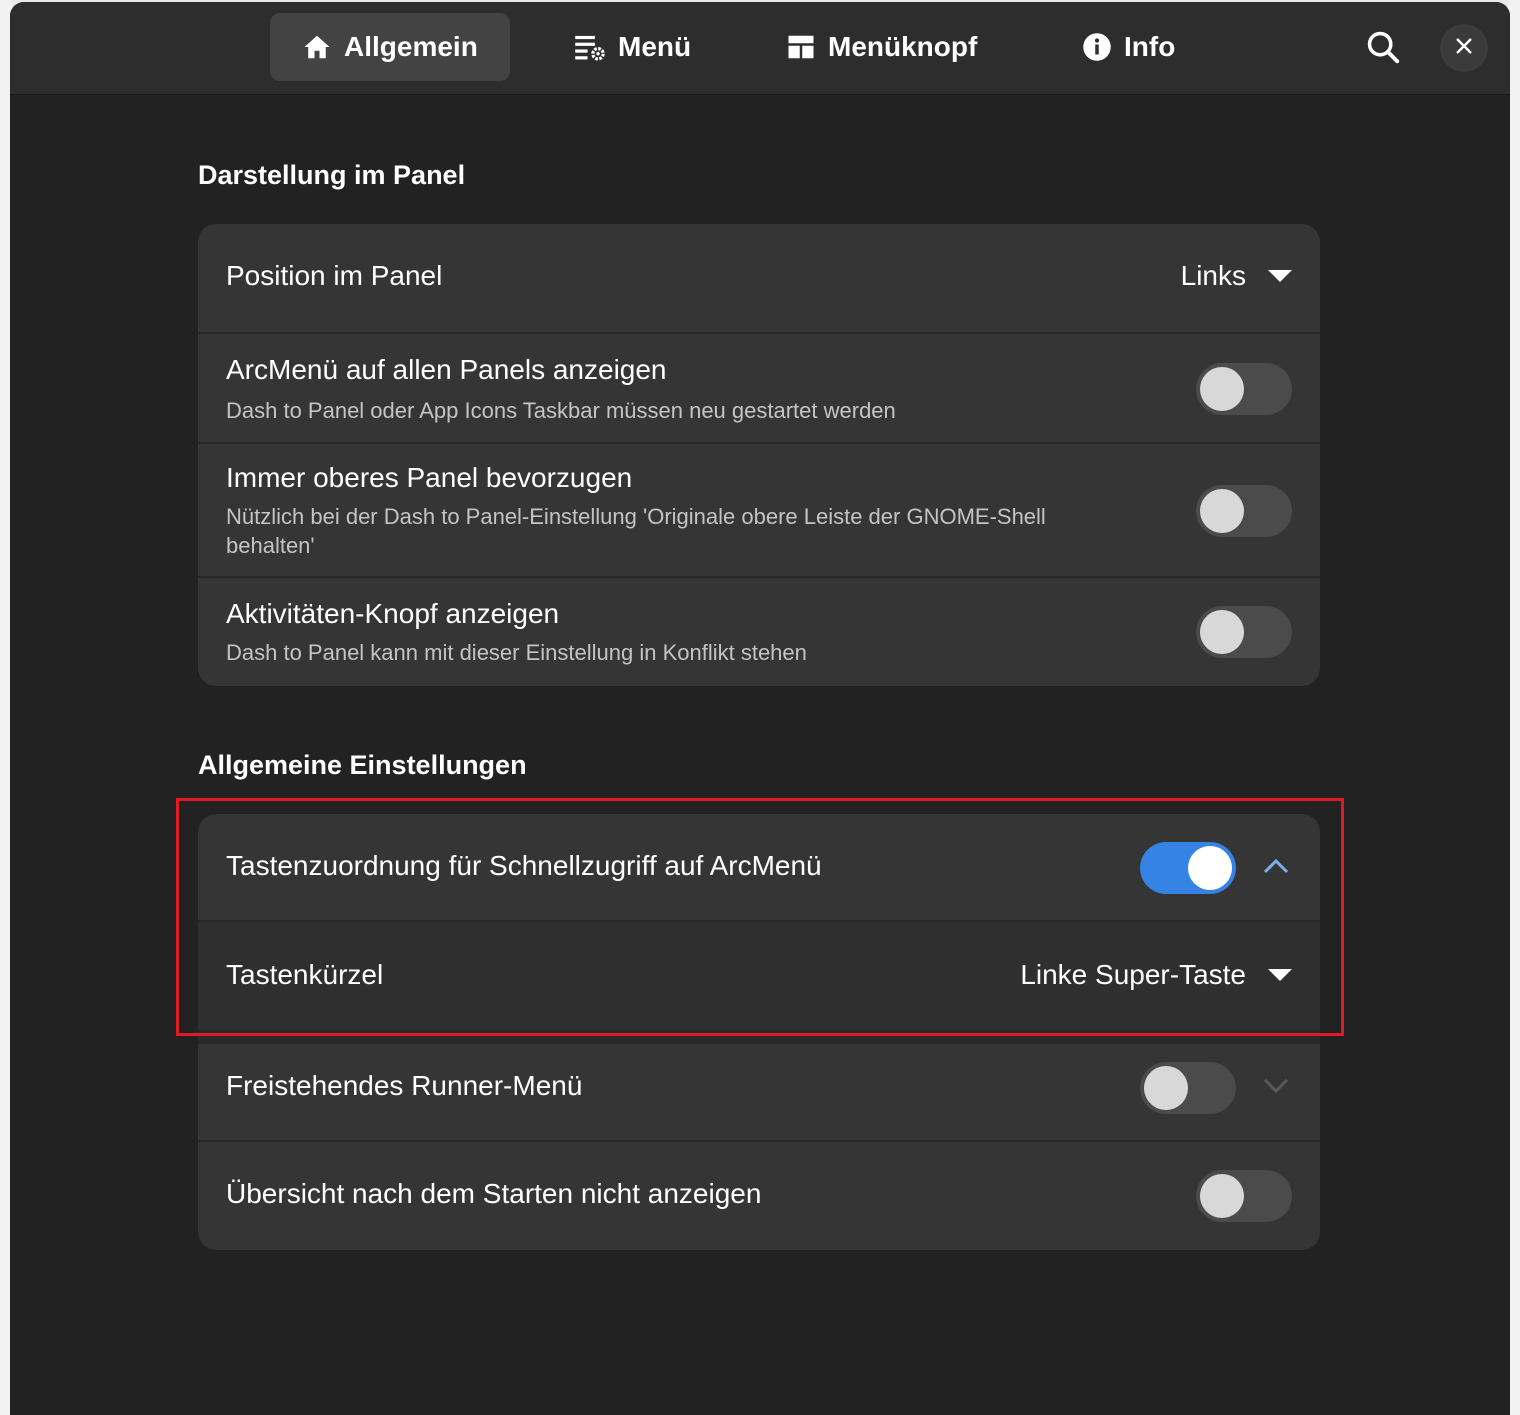 This screenshot has width=1520, height=1415. I want to click on tab-menu: Menü, so click(637, 47).